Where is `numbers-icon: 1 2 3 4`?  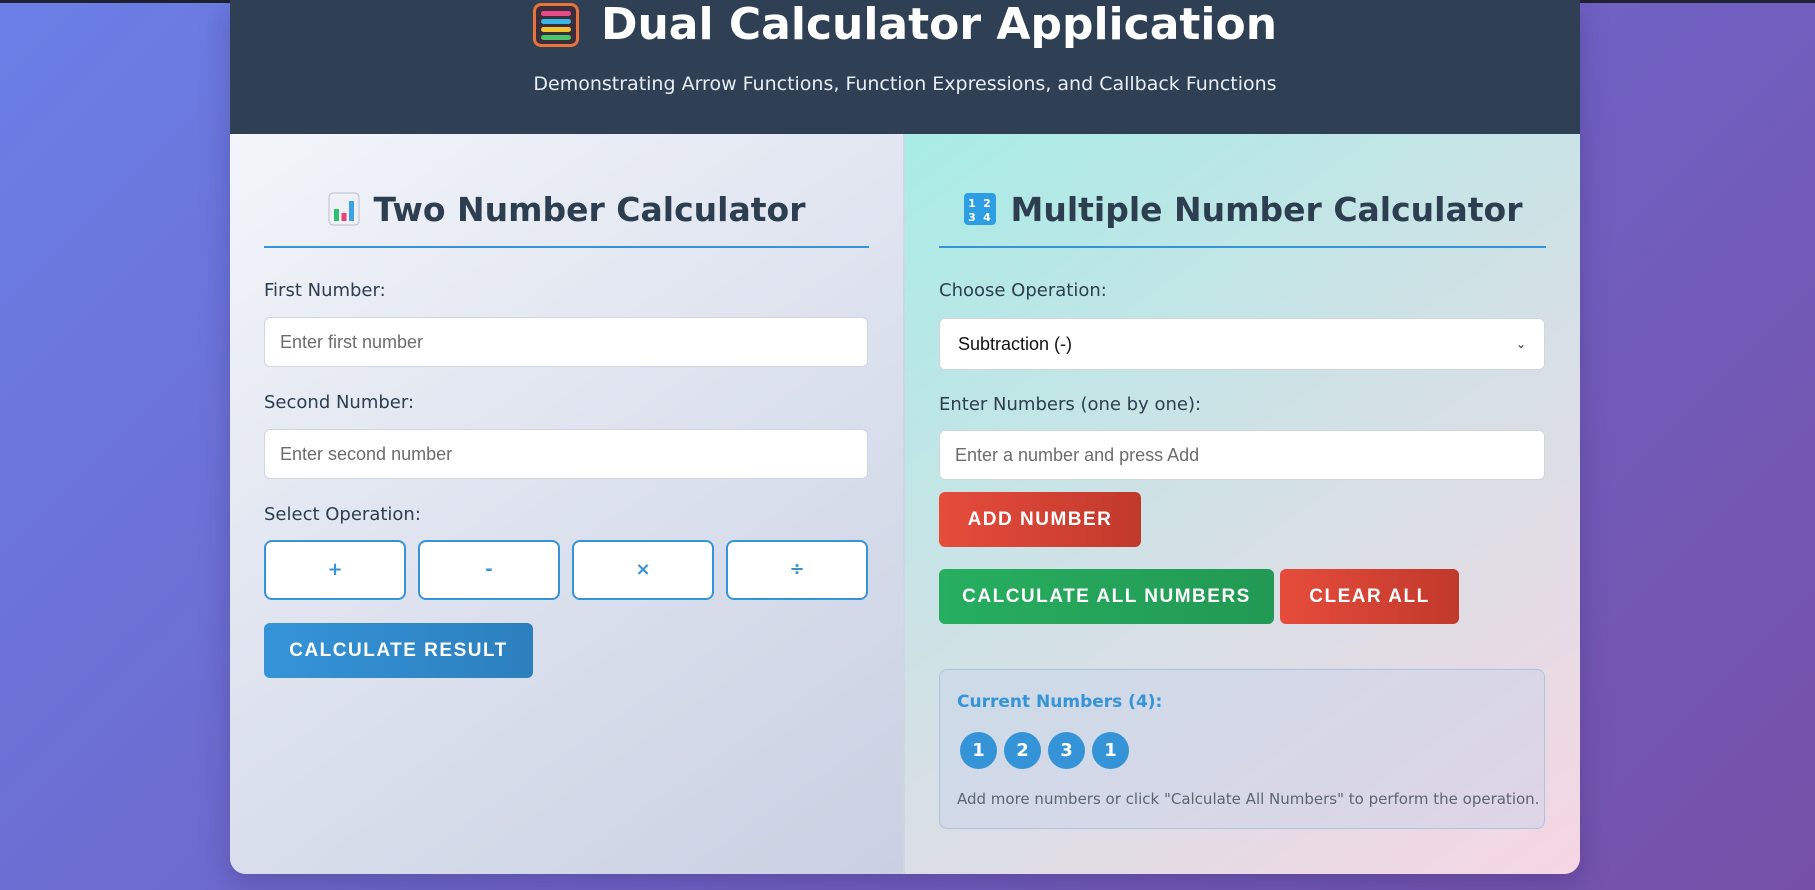
numbers-icon: 1 2 3 4 is located at coordinates (979, 209).